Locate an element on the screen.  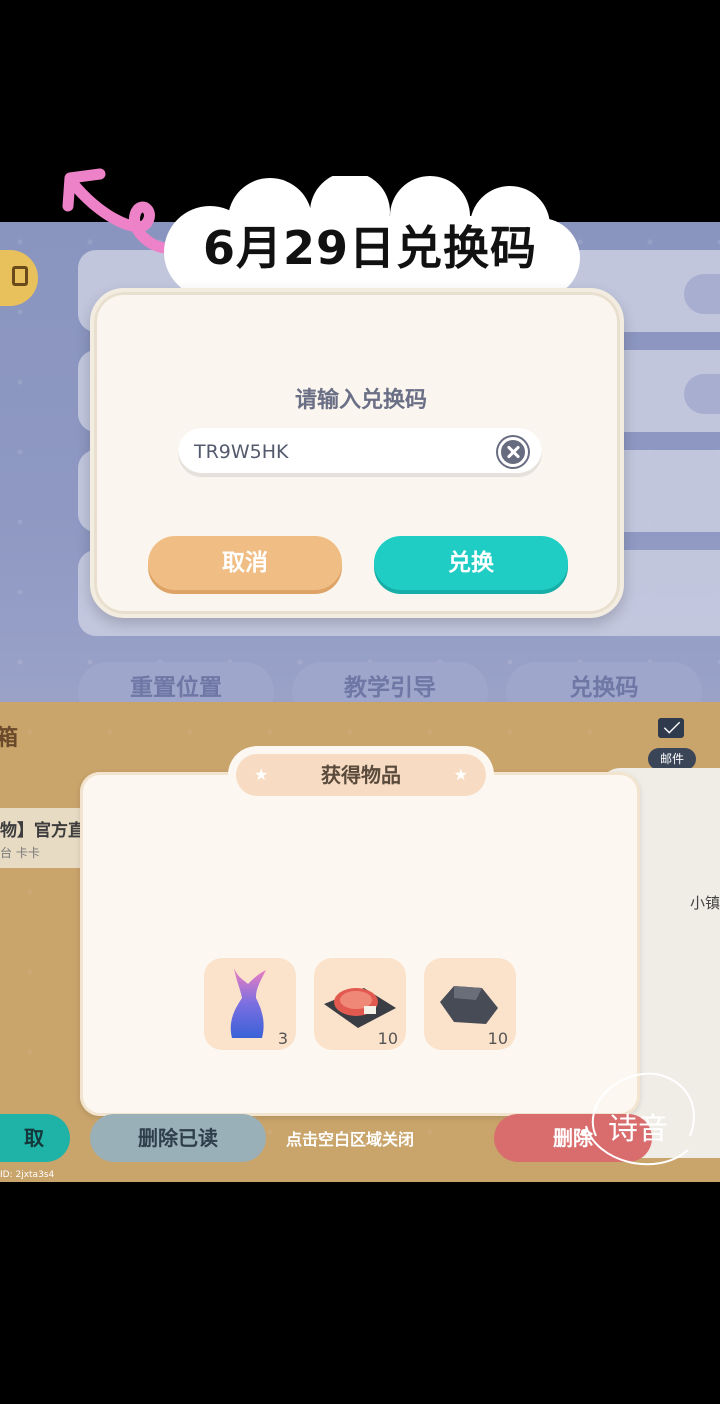
reward-title: 获得物品 is located at coordinates (361, 775).